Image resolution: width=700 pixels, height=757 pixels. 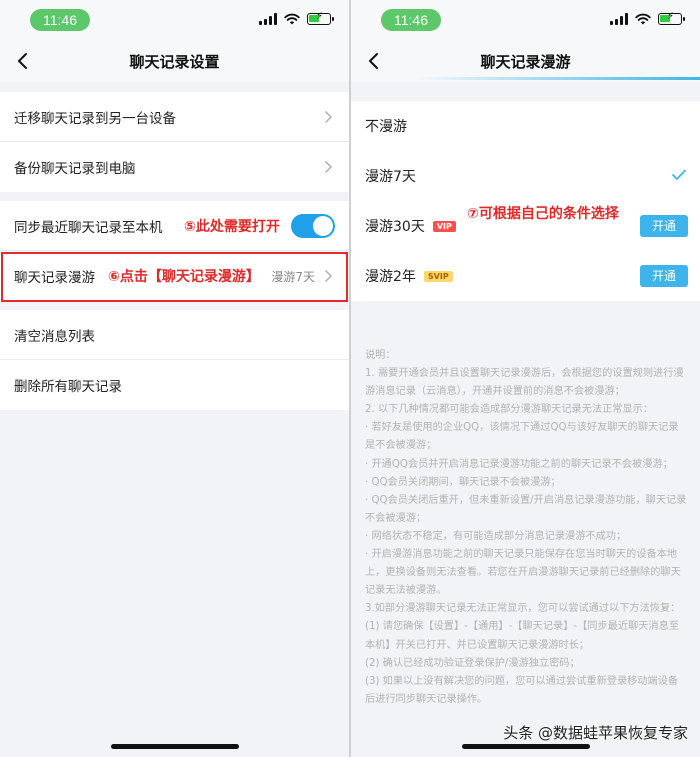 I want to click on highlight-box, so click(x=174, y=277).